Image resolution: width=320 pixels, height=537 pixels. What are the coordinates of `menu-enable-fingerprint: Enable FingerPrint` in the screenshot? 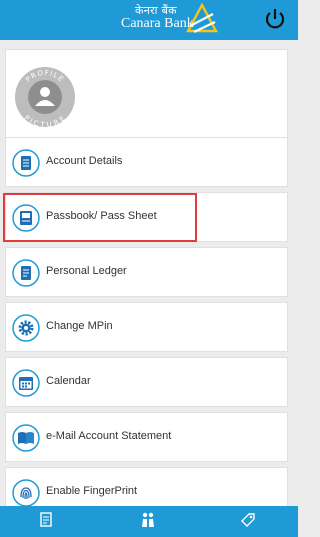 It's located at (146, 486).